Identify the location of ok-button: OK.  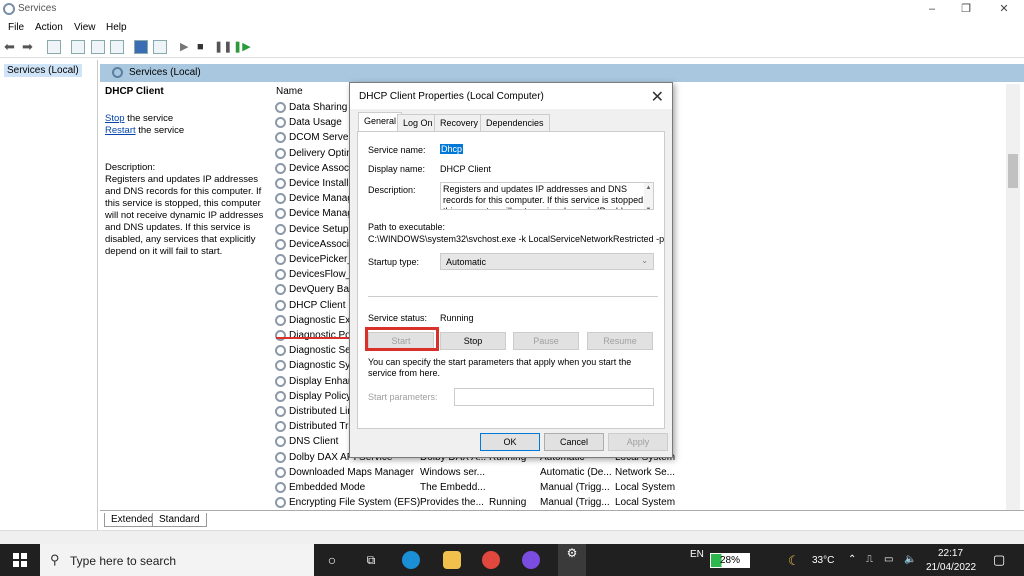
(510, 442).